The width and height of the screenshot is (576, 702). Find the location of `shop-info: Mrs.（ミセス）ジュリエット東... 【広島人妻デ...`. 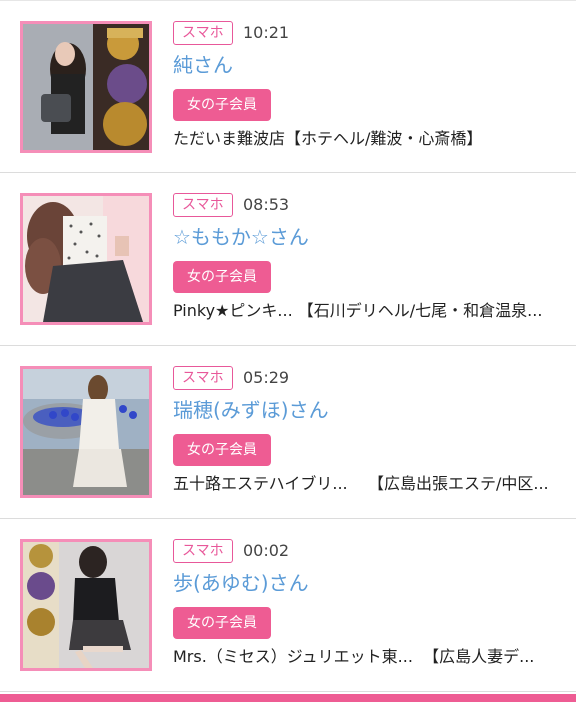

shop-info: Mrs.（ミセス）ジュリエット東... 【広島人妻デ... is located at coordinates (368, 657).